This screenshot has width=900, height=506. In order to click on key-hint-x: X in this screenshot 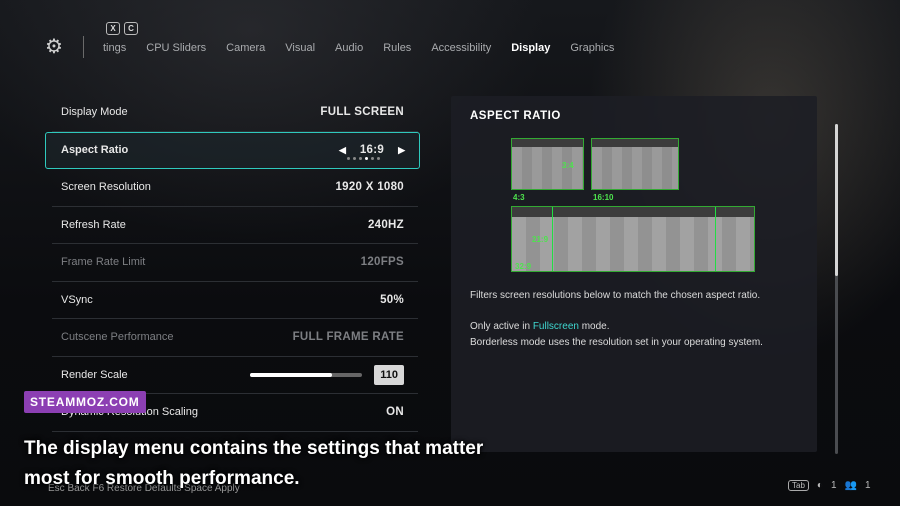, I will do `click(113, 28)`.